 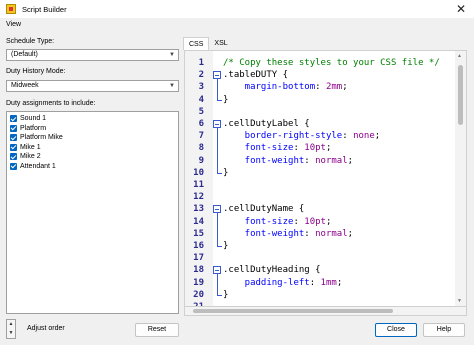 What do you see at coordinates (24, 54) in the screenshot?
I see `schedule-type-value: (Default)` at bounding box center [24, 54].